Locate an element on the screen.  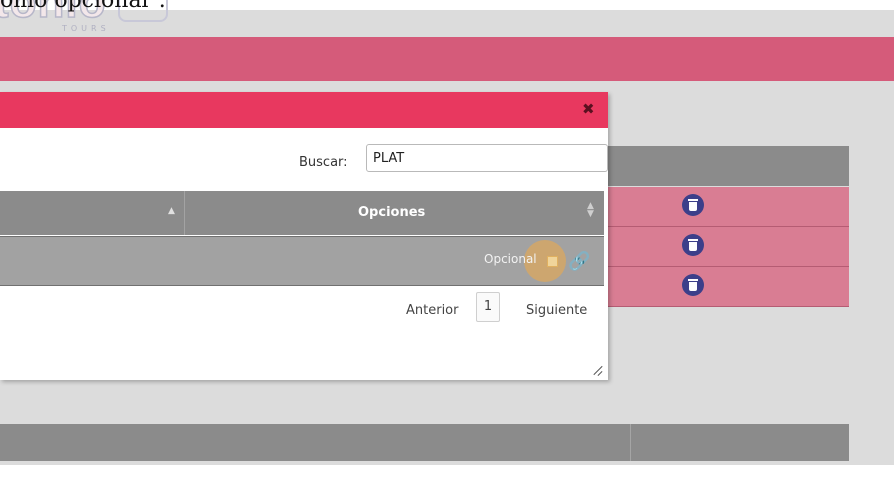
column-header-options: Opciones is located at coordinates (391, 212).